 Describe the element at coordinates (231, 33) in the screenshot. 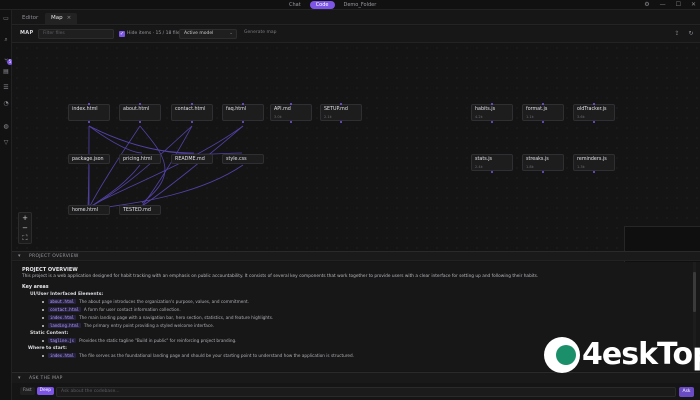

I see `chevron-down-icon: ⌄` at that location.